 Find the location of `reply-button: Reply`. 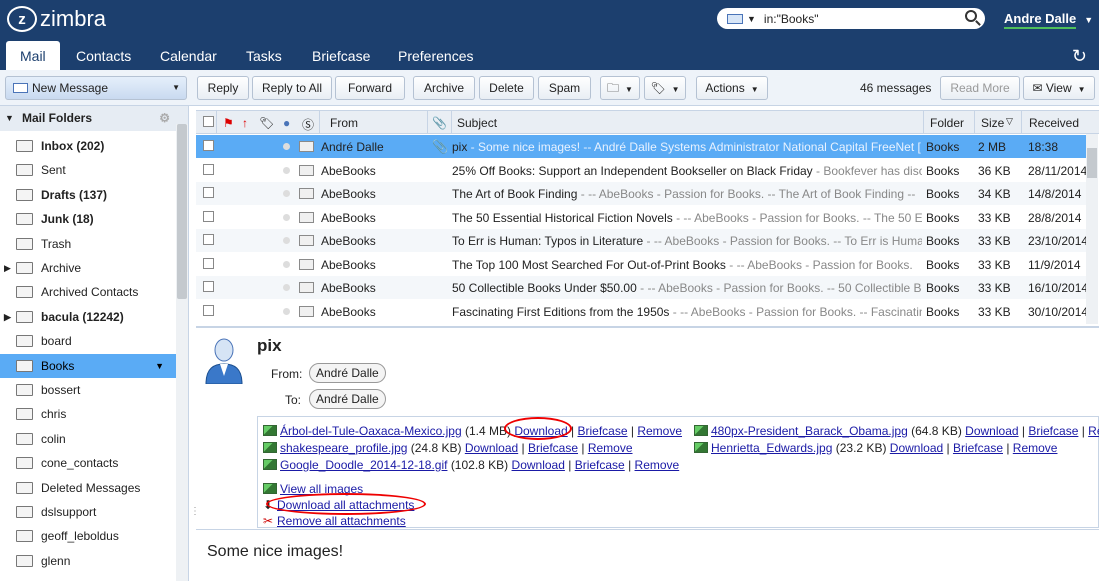

reply-button: Reply is located at coordinates (223, 88).